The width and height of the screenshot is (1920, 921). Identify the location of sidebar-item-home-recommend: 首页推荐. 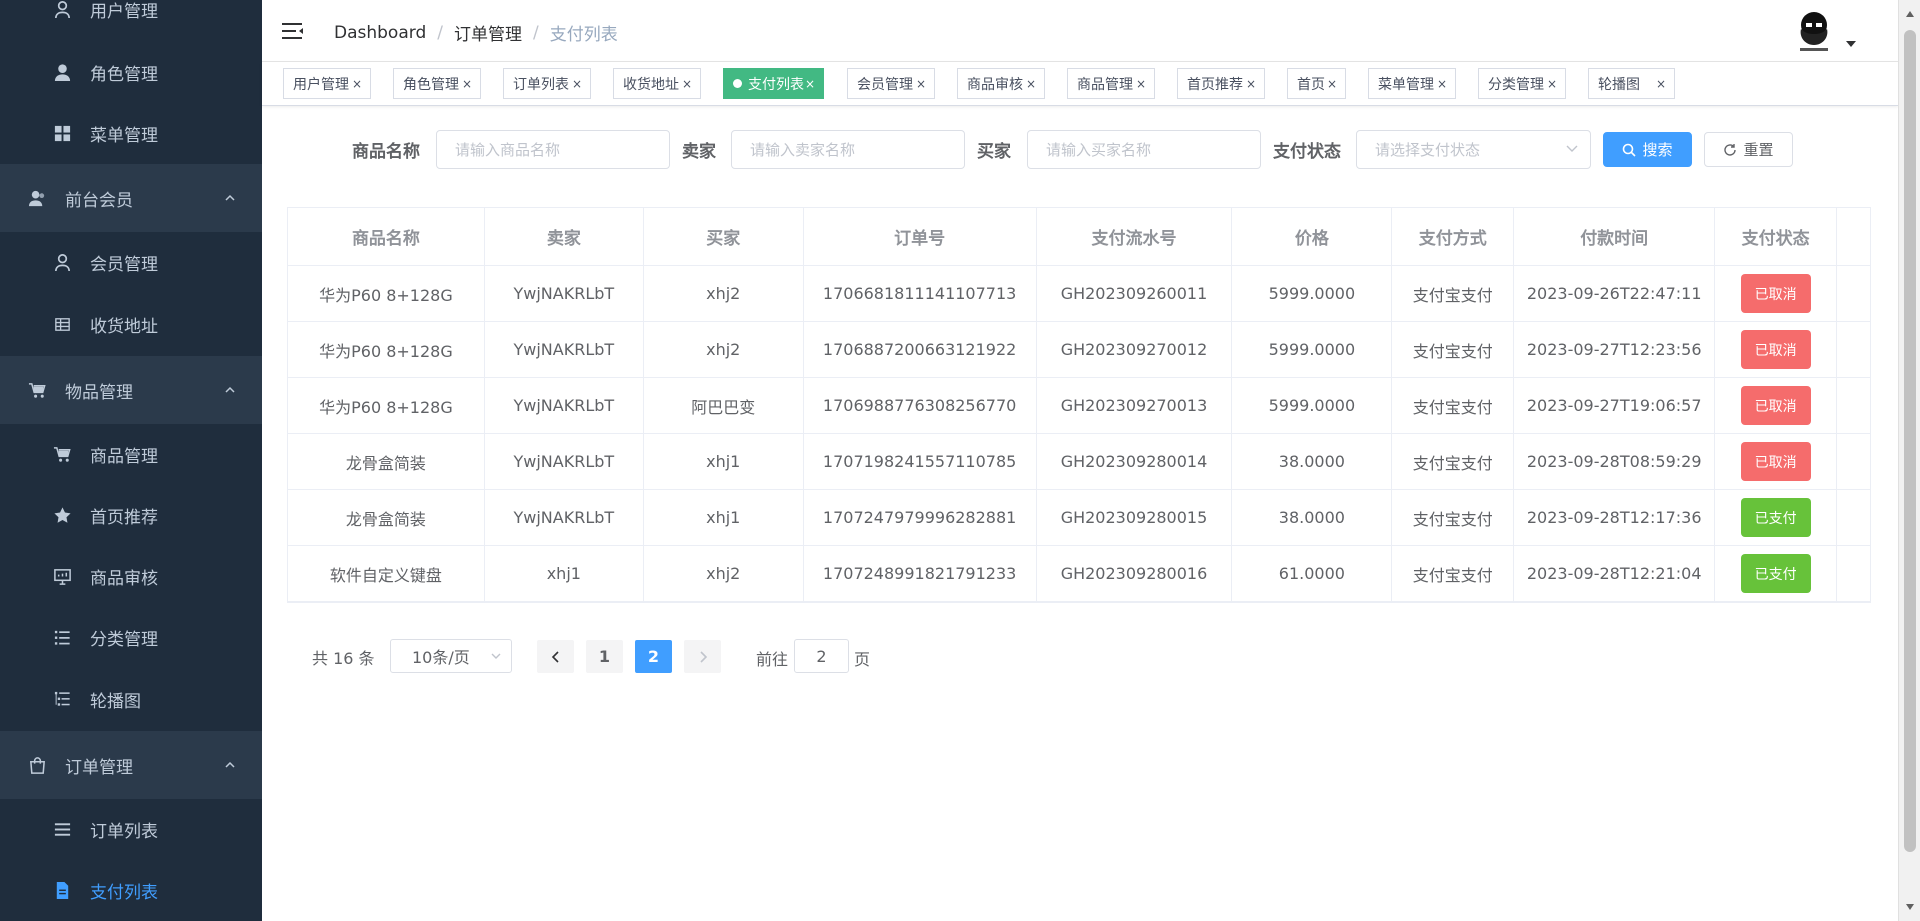
(131, 515).